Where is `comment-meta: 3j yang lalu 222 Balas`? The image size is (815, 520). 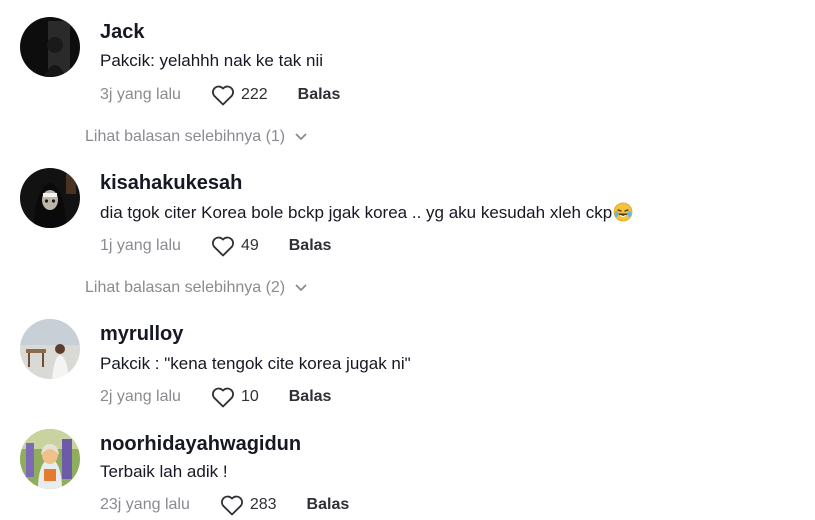 comment-meta: 3j yang lalu 222 Balas is located at coordinates (220, 95).